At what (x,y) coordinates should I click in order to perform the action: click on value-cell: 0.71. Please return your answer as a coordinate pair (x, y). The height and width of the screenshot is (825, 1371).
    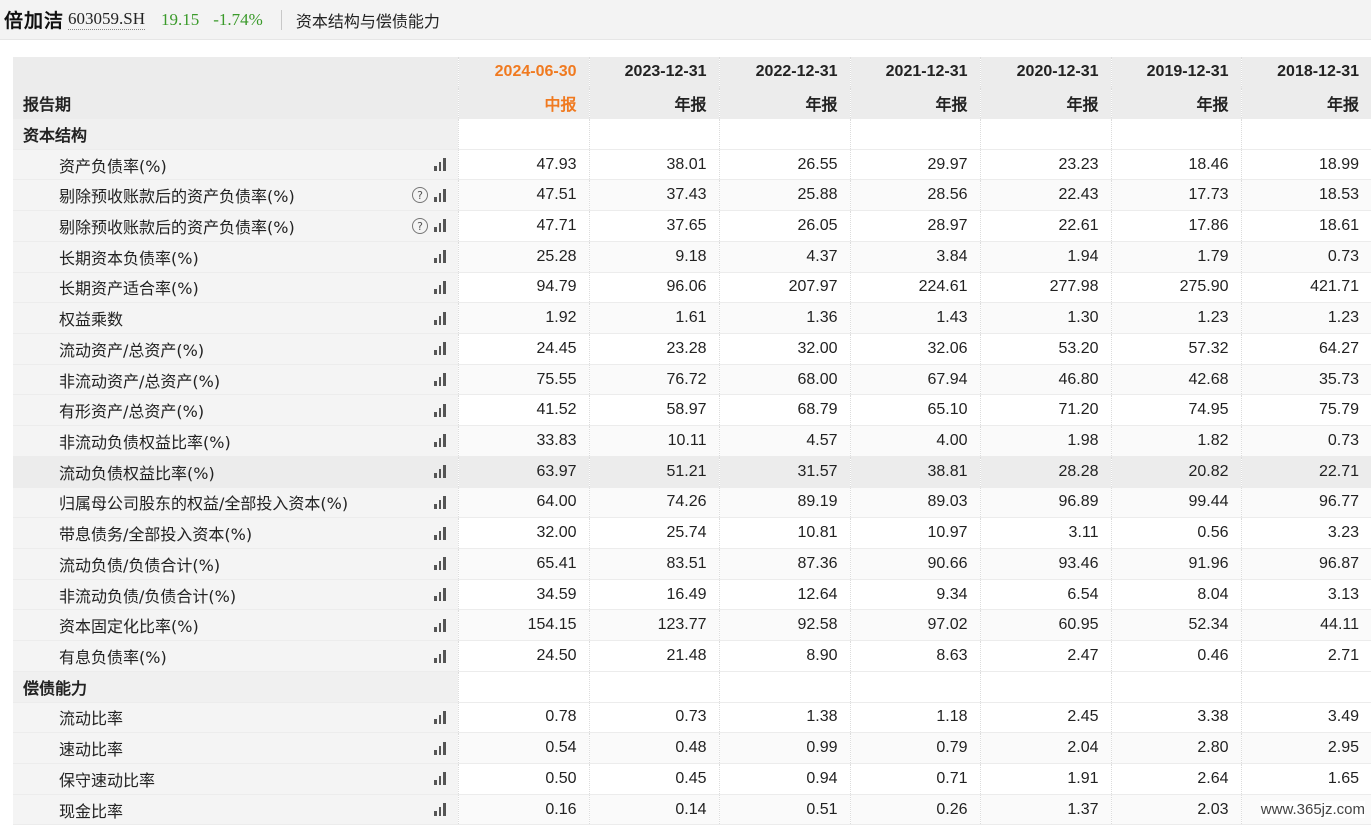
    Looking at the image, I should click on (914, 779).